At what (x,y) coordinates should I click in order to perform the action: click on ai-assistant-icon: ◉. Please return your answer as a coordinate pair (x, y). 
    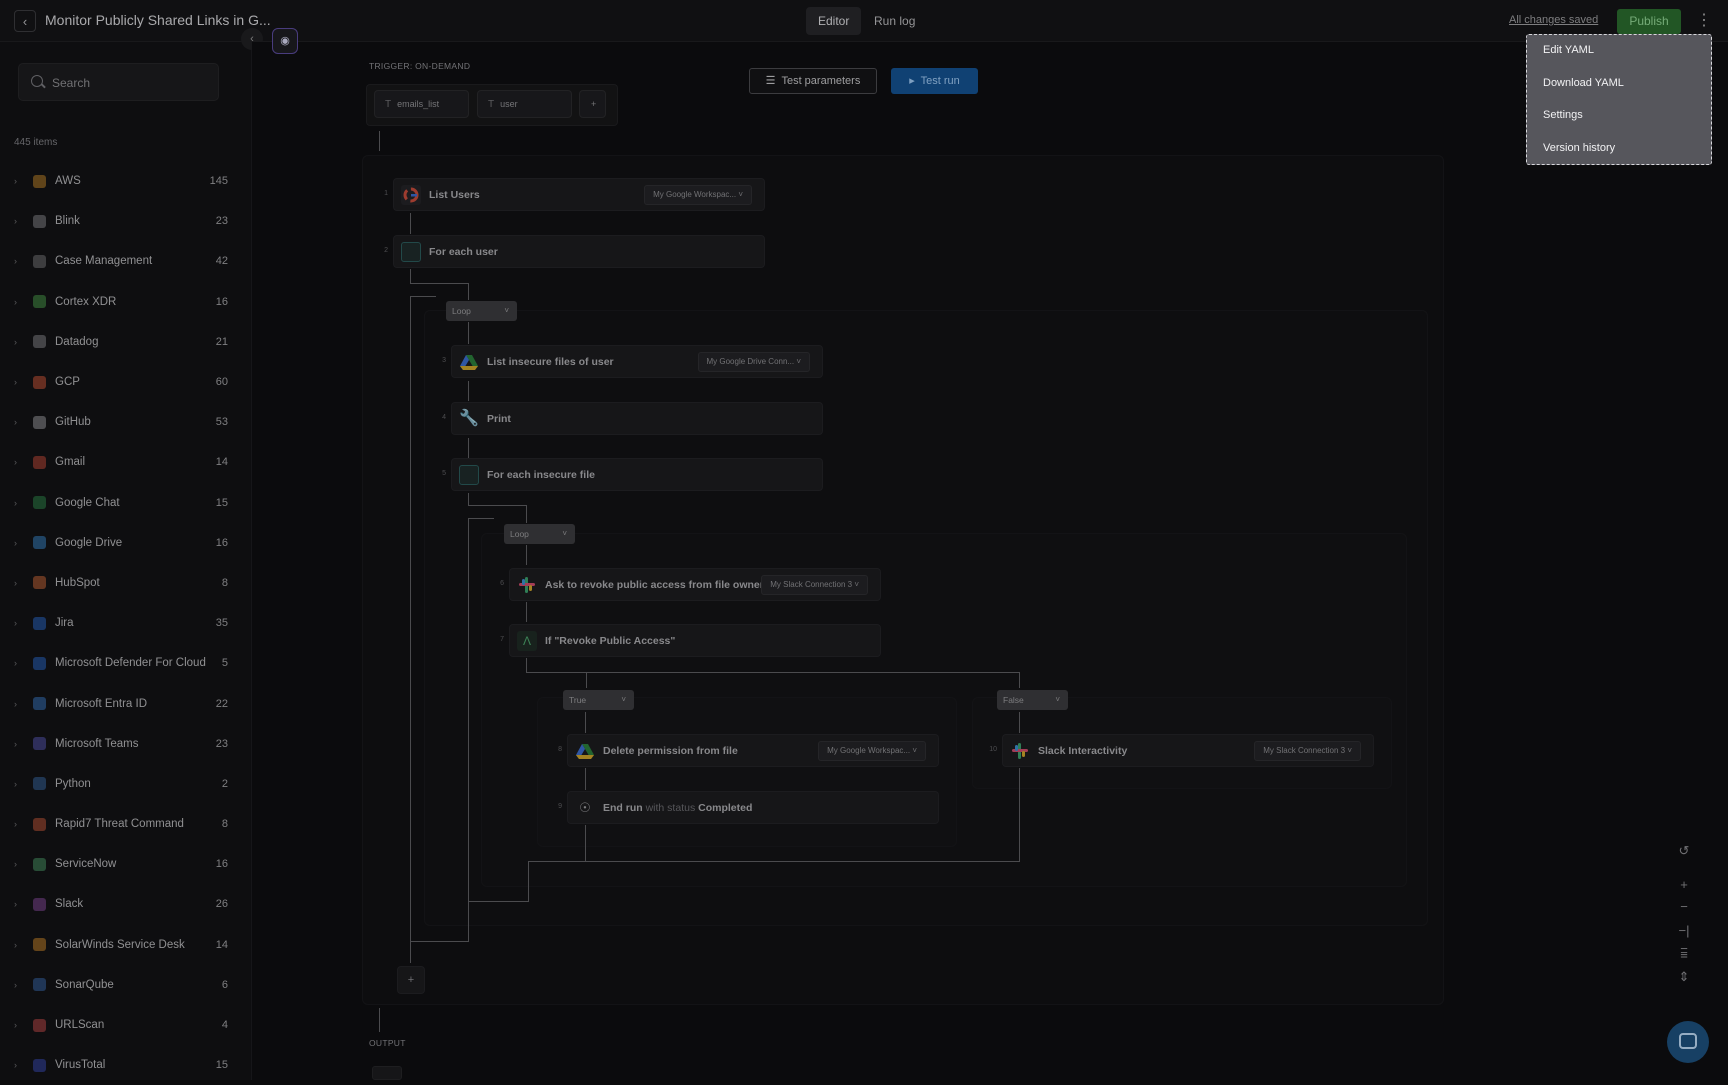
    Looking at the image, I should click on (285, 41).